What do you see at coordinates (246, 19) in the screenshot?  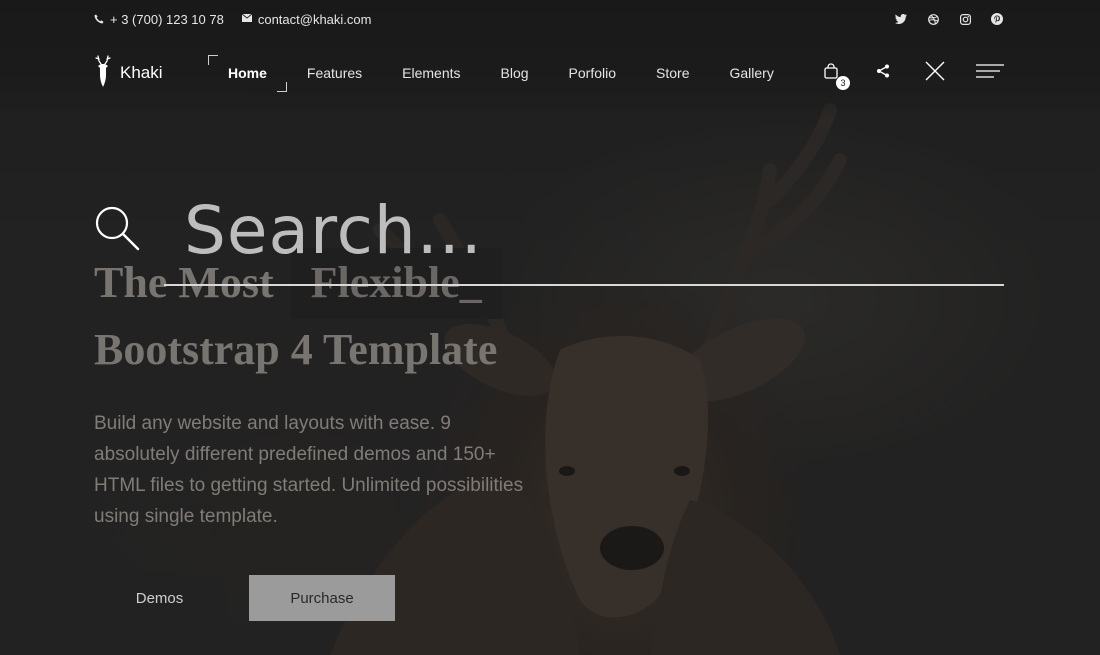 I see `mail-icon` at bounding box center [246, 19].